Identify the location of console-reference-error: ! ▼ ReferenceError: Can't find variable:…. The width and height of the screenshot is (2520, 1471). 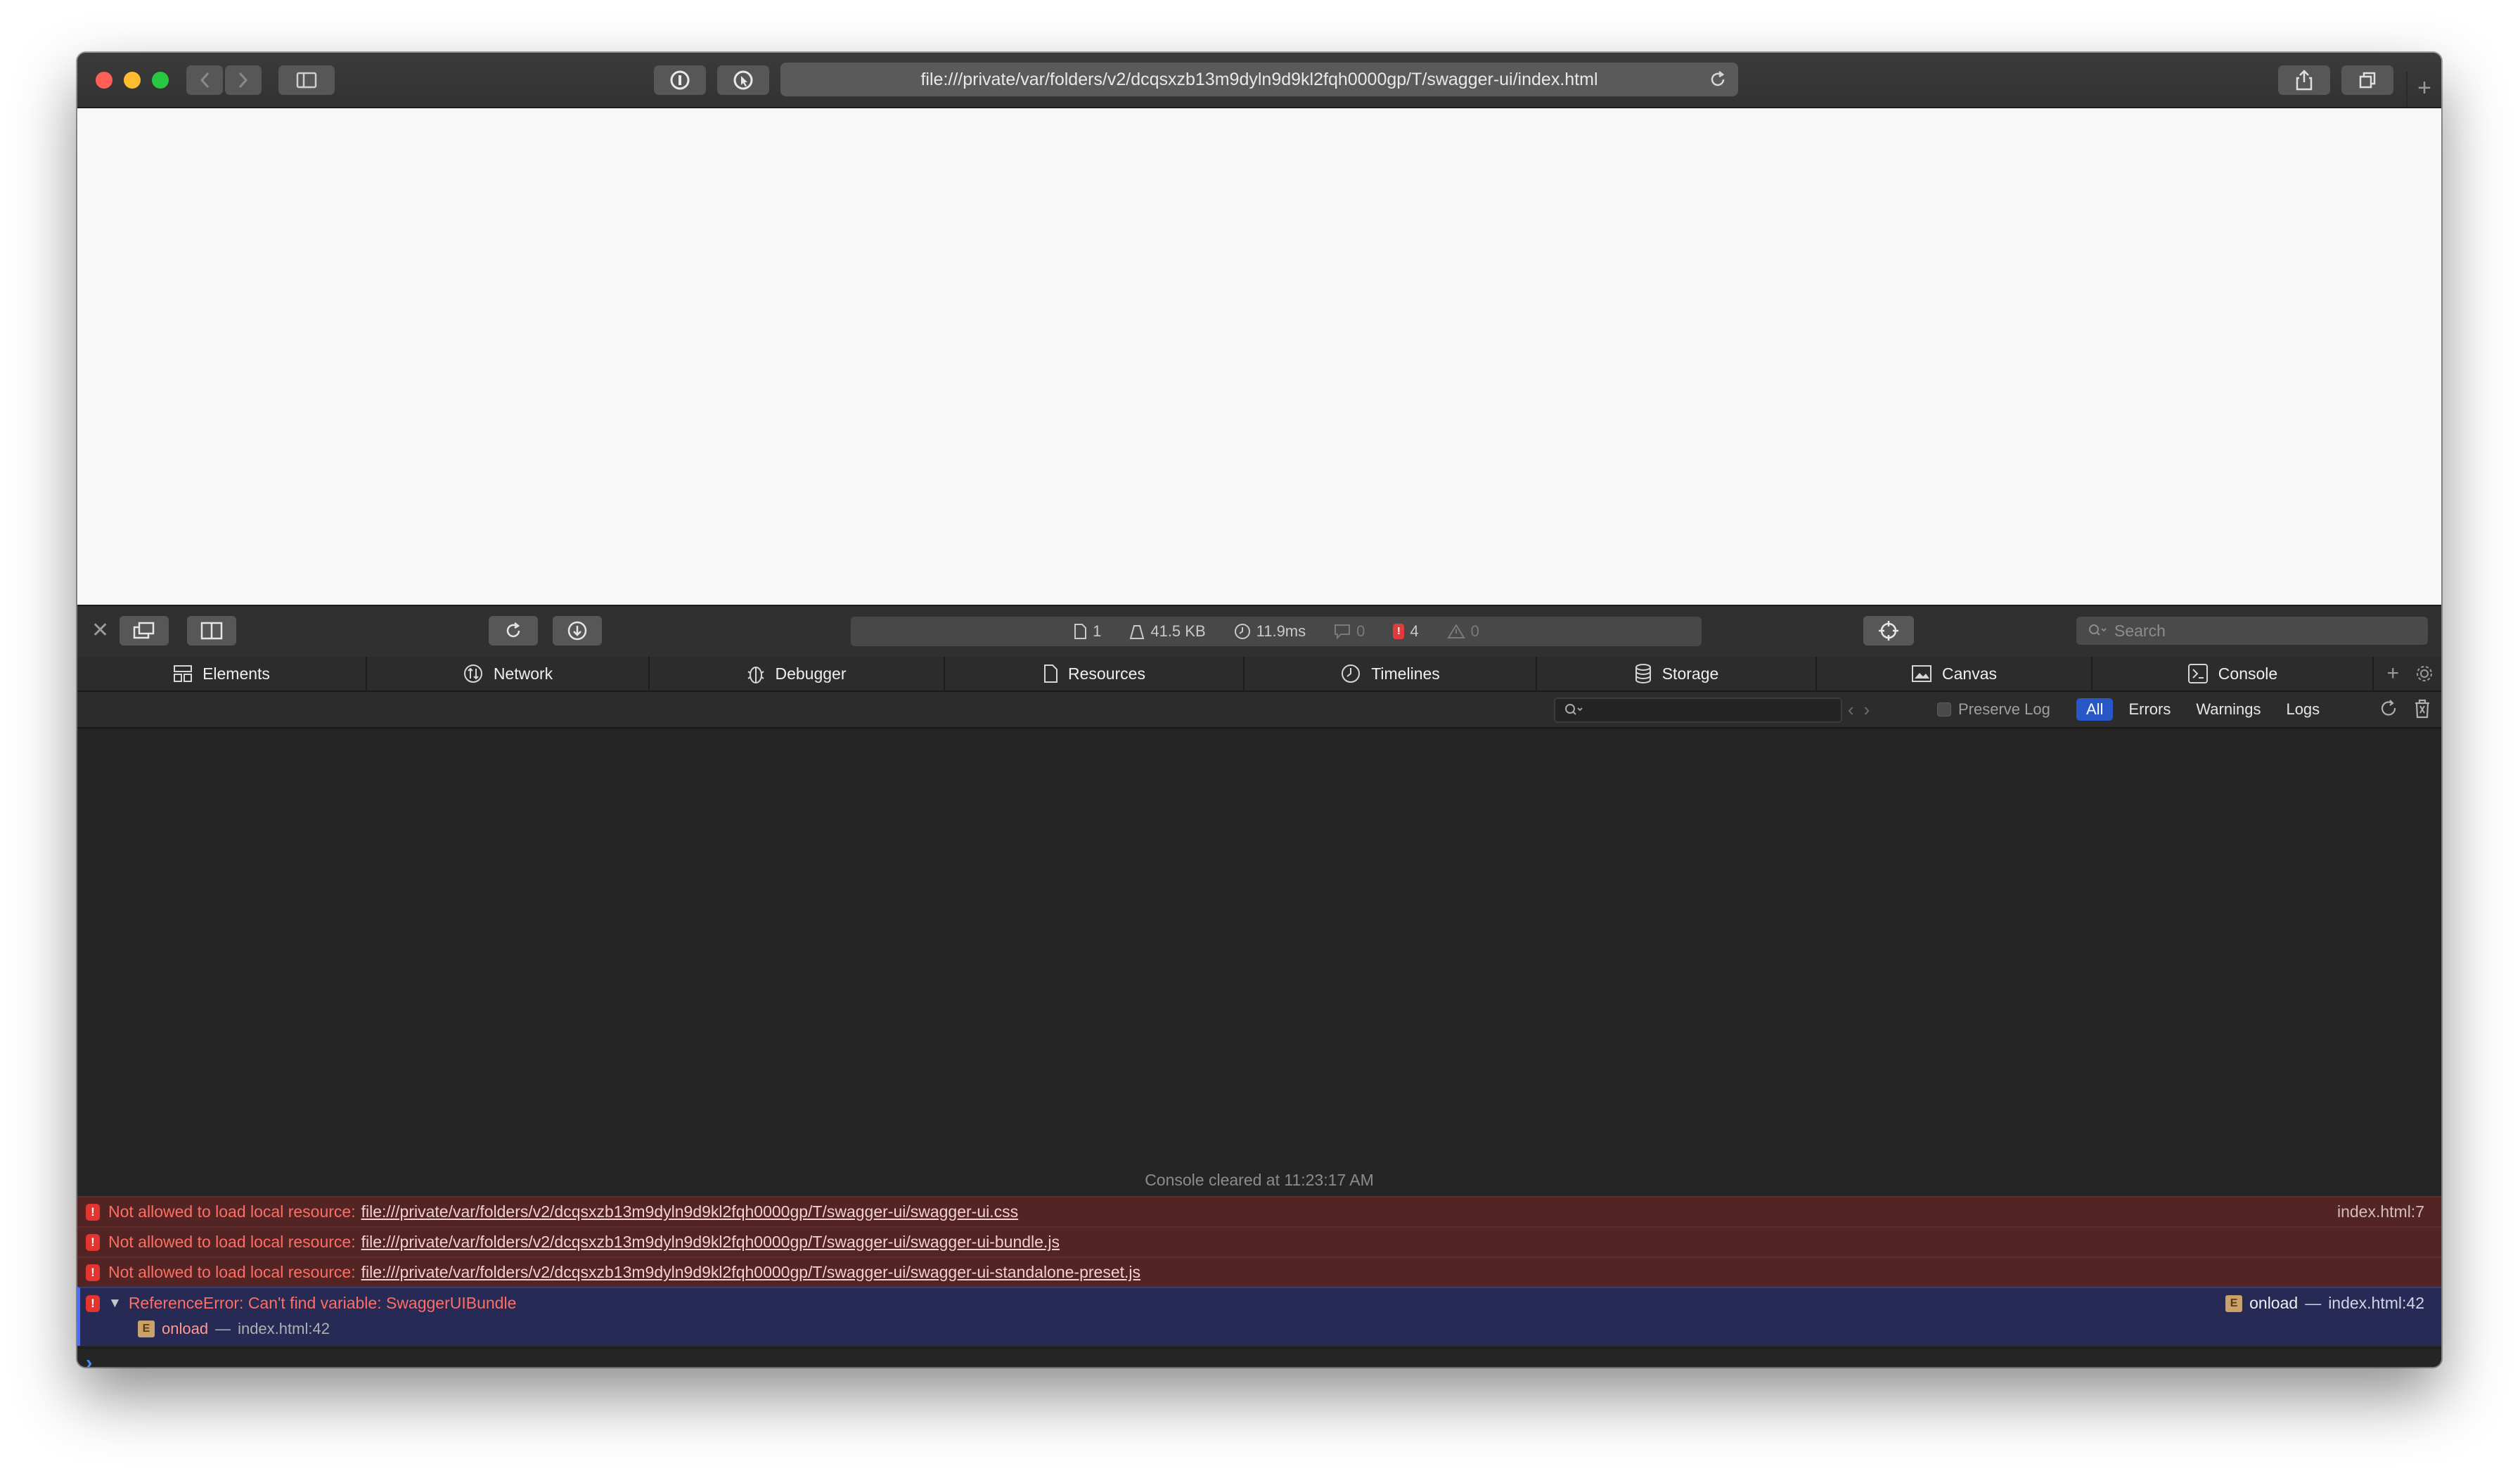
(1259, 1316).